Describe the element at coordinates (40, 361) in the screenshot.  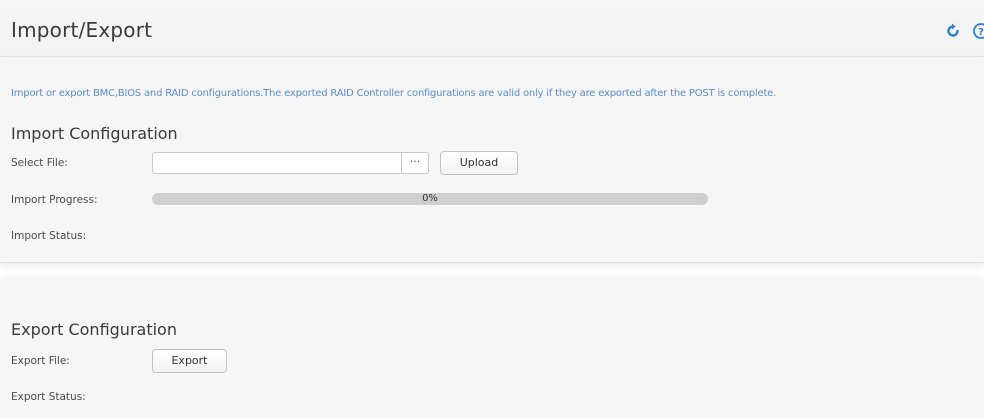
I see `export-file-label: Export File:` at that location.